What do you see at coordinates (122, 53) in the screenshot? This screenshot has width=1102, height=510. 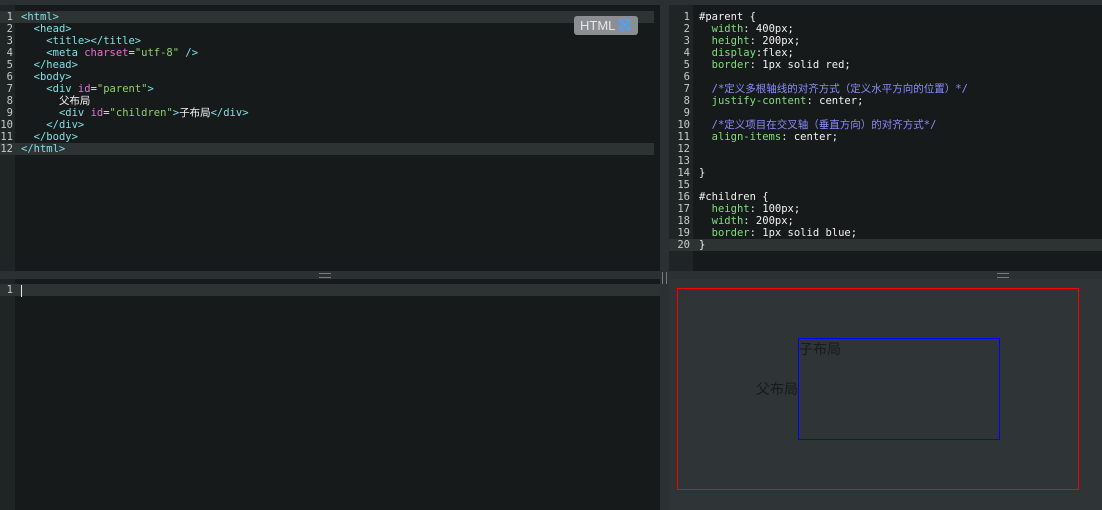 I see `code-text: <meta charset="utf-8" />` at bounding box center [122, 53].